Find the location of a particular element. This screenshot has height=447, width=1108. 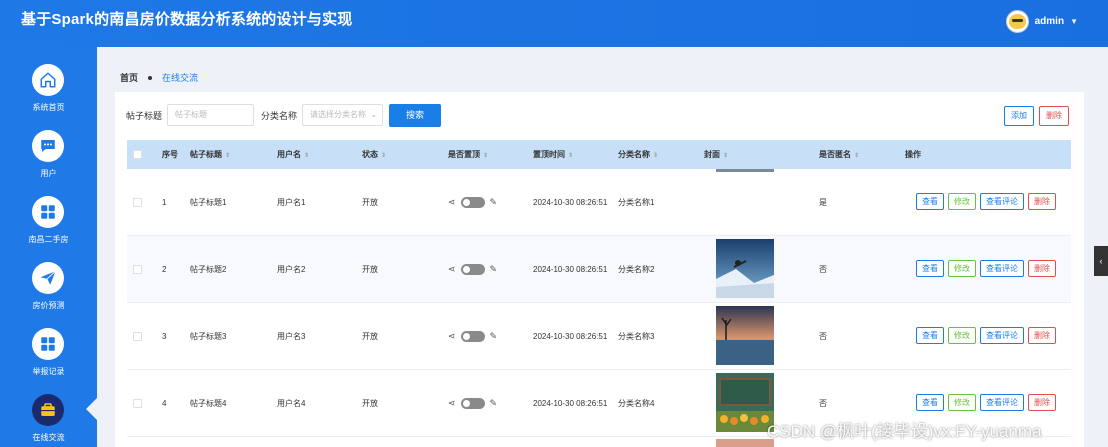

add-button: 添加 is located at coordinates (1019, 116).